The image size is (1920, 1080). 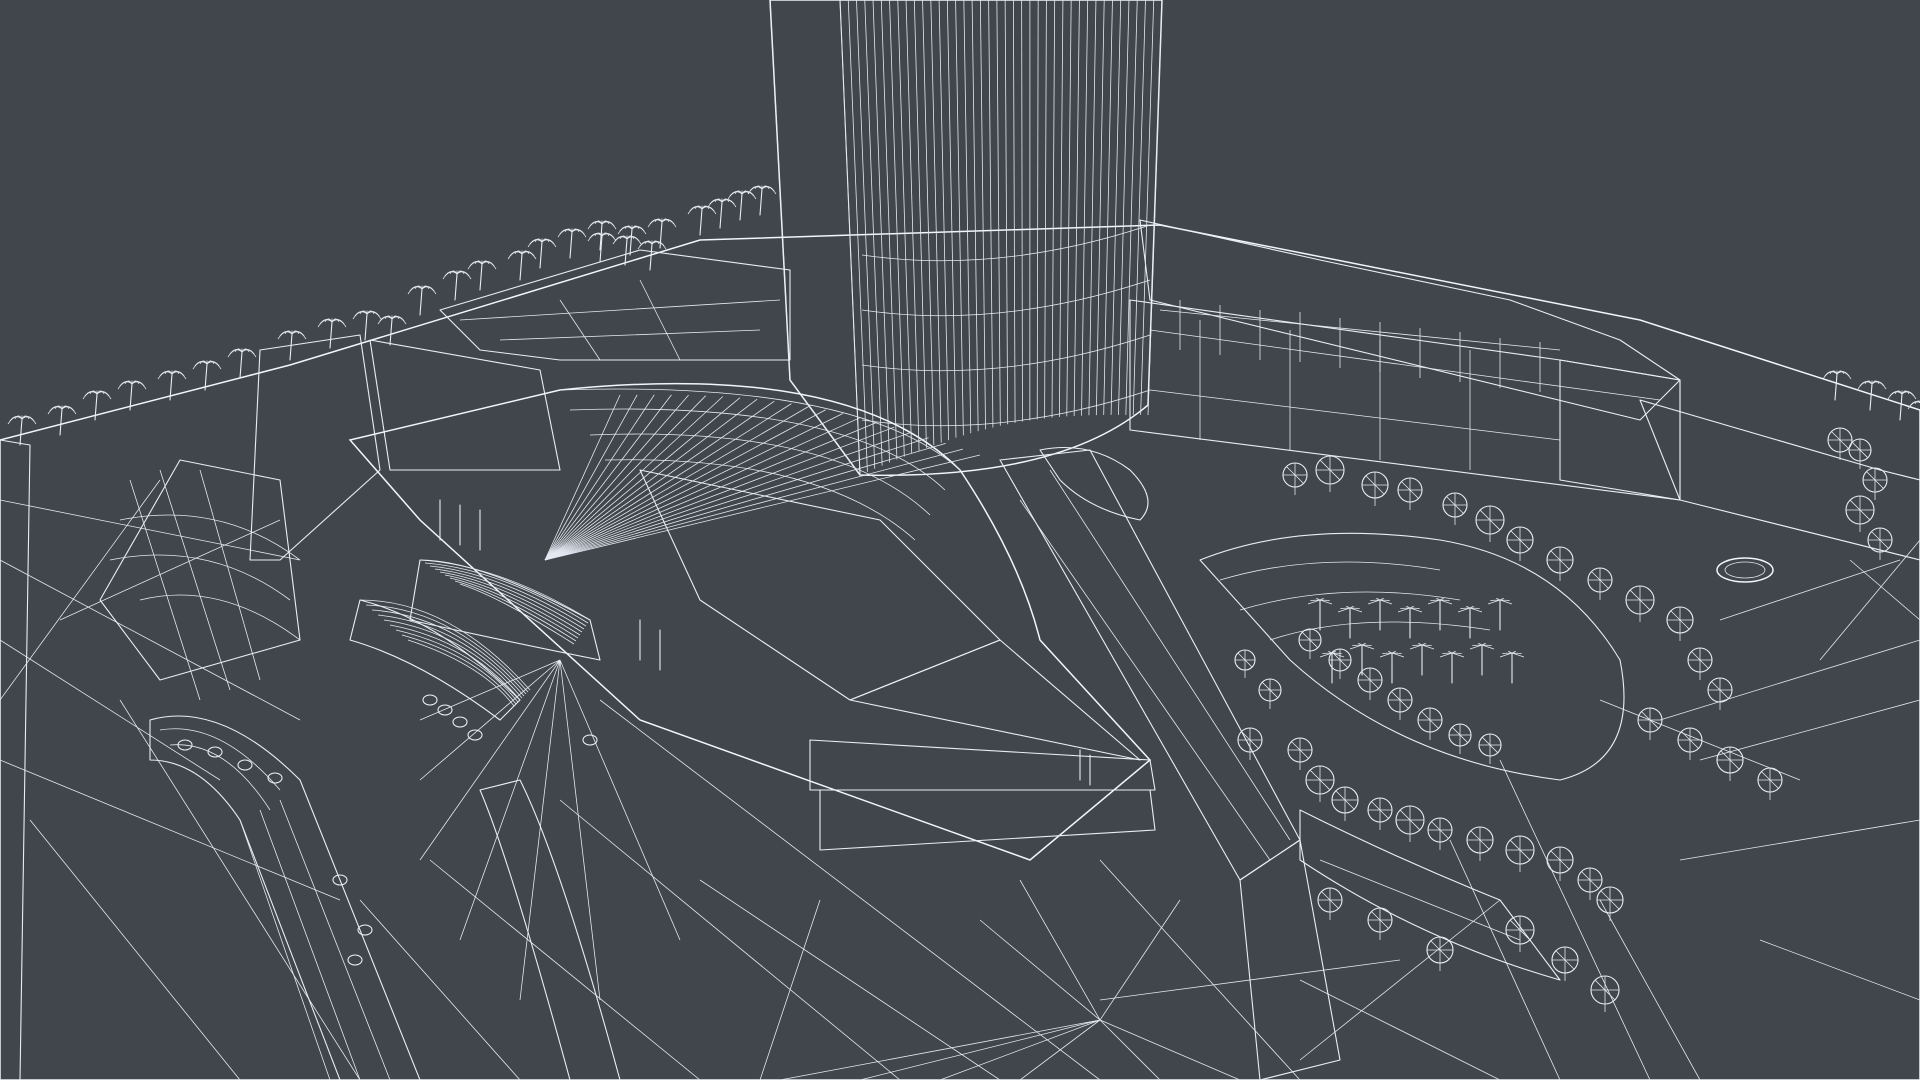 I want to click on skylight-circles, so click(x=387, y=830).